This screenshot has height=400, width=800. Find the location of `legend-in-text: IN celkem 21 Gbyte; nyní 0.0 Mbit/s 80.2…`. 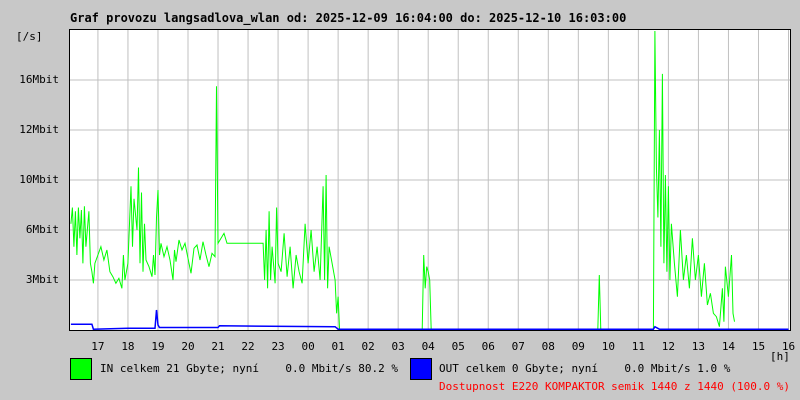

legend-in-text: IN celkem 21 Gbyte; nyní 0.0 Mbit/s 80.2… is located at coordinates (249, 368).